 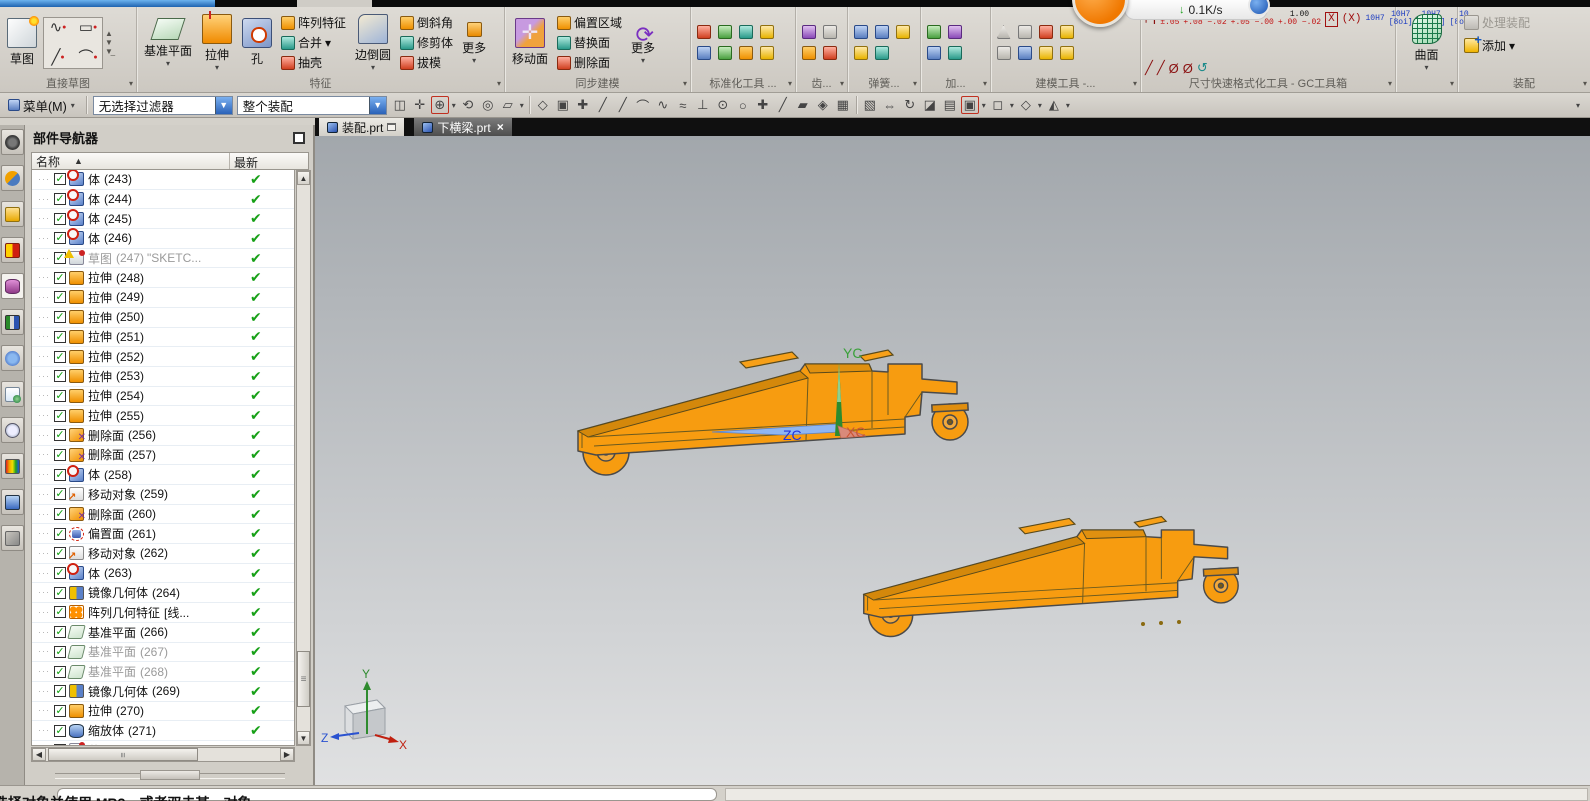 What do you see at coordinates (112, 51) in the screenshot?
I see `palette-expand-icon: ▼̲` at bounding box center [112, 51].